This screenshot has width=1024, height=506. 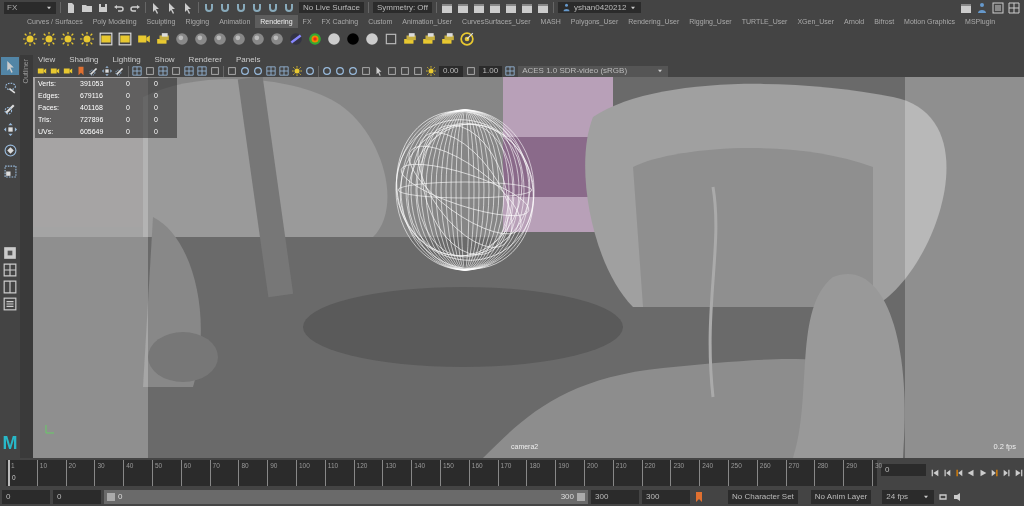 What do you see at coordinates (126, 60) in the screenshot?
I see `panel-menu-item: Lighting` at bounding box center [126, 60].